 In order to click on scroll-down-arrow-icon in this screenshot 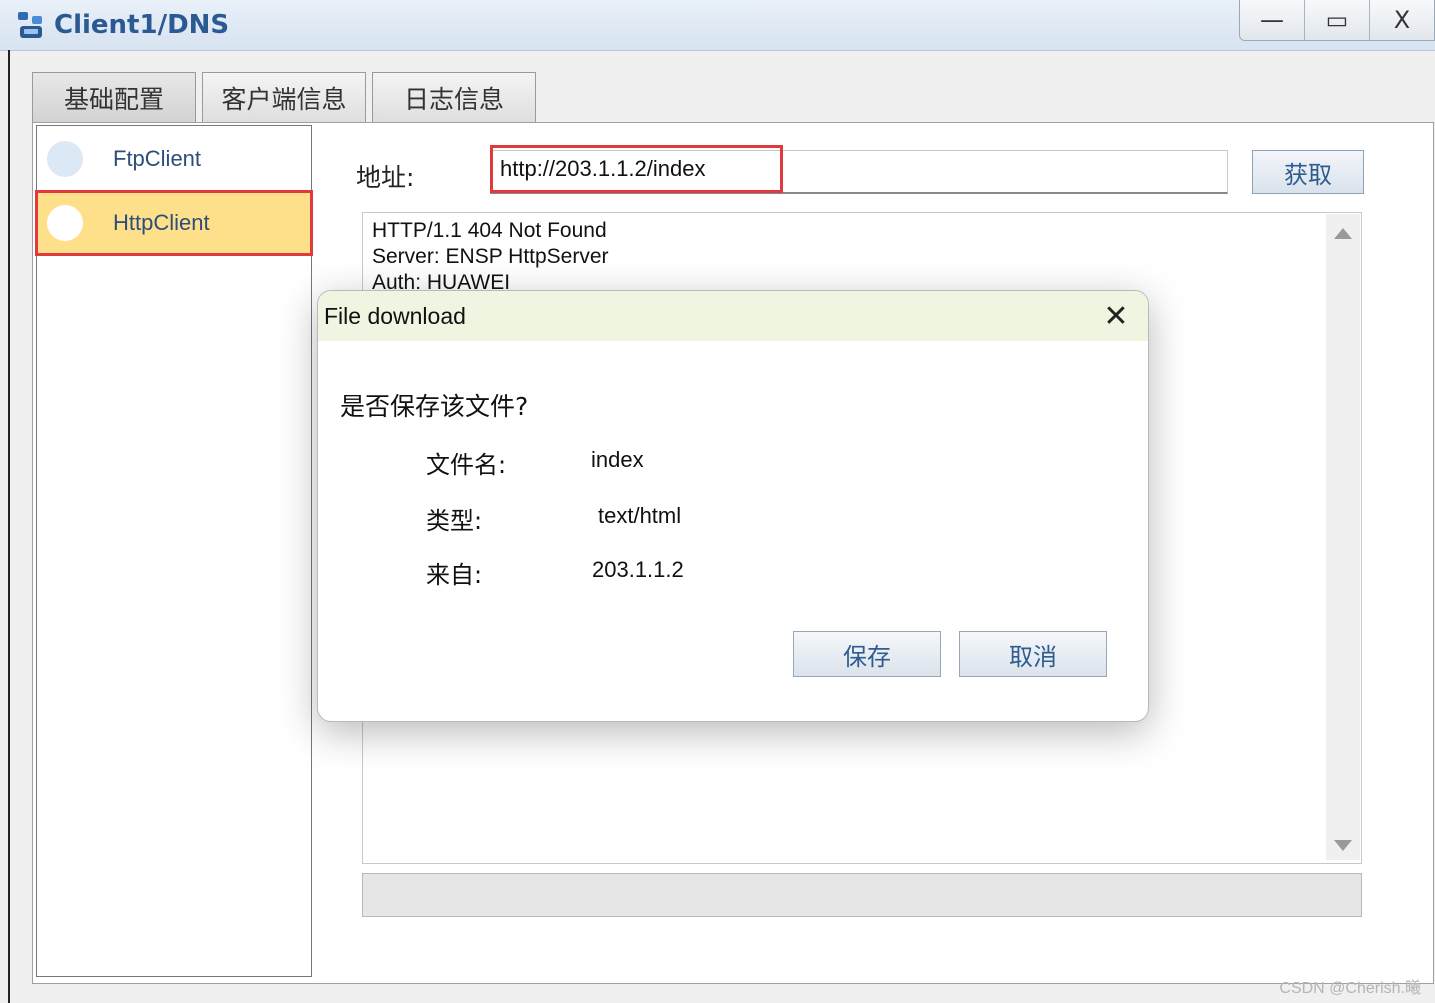, I will do `click(1343, 845)`.